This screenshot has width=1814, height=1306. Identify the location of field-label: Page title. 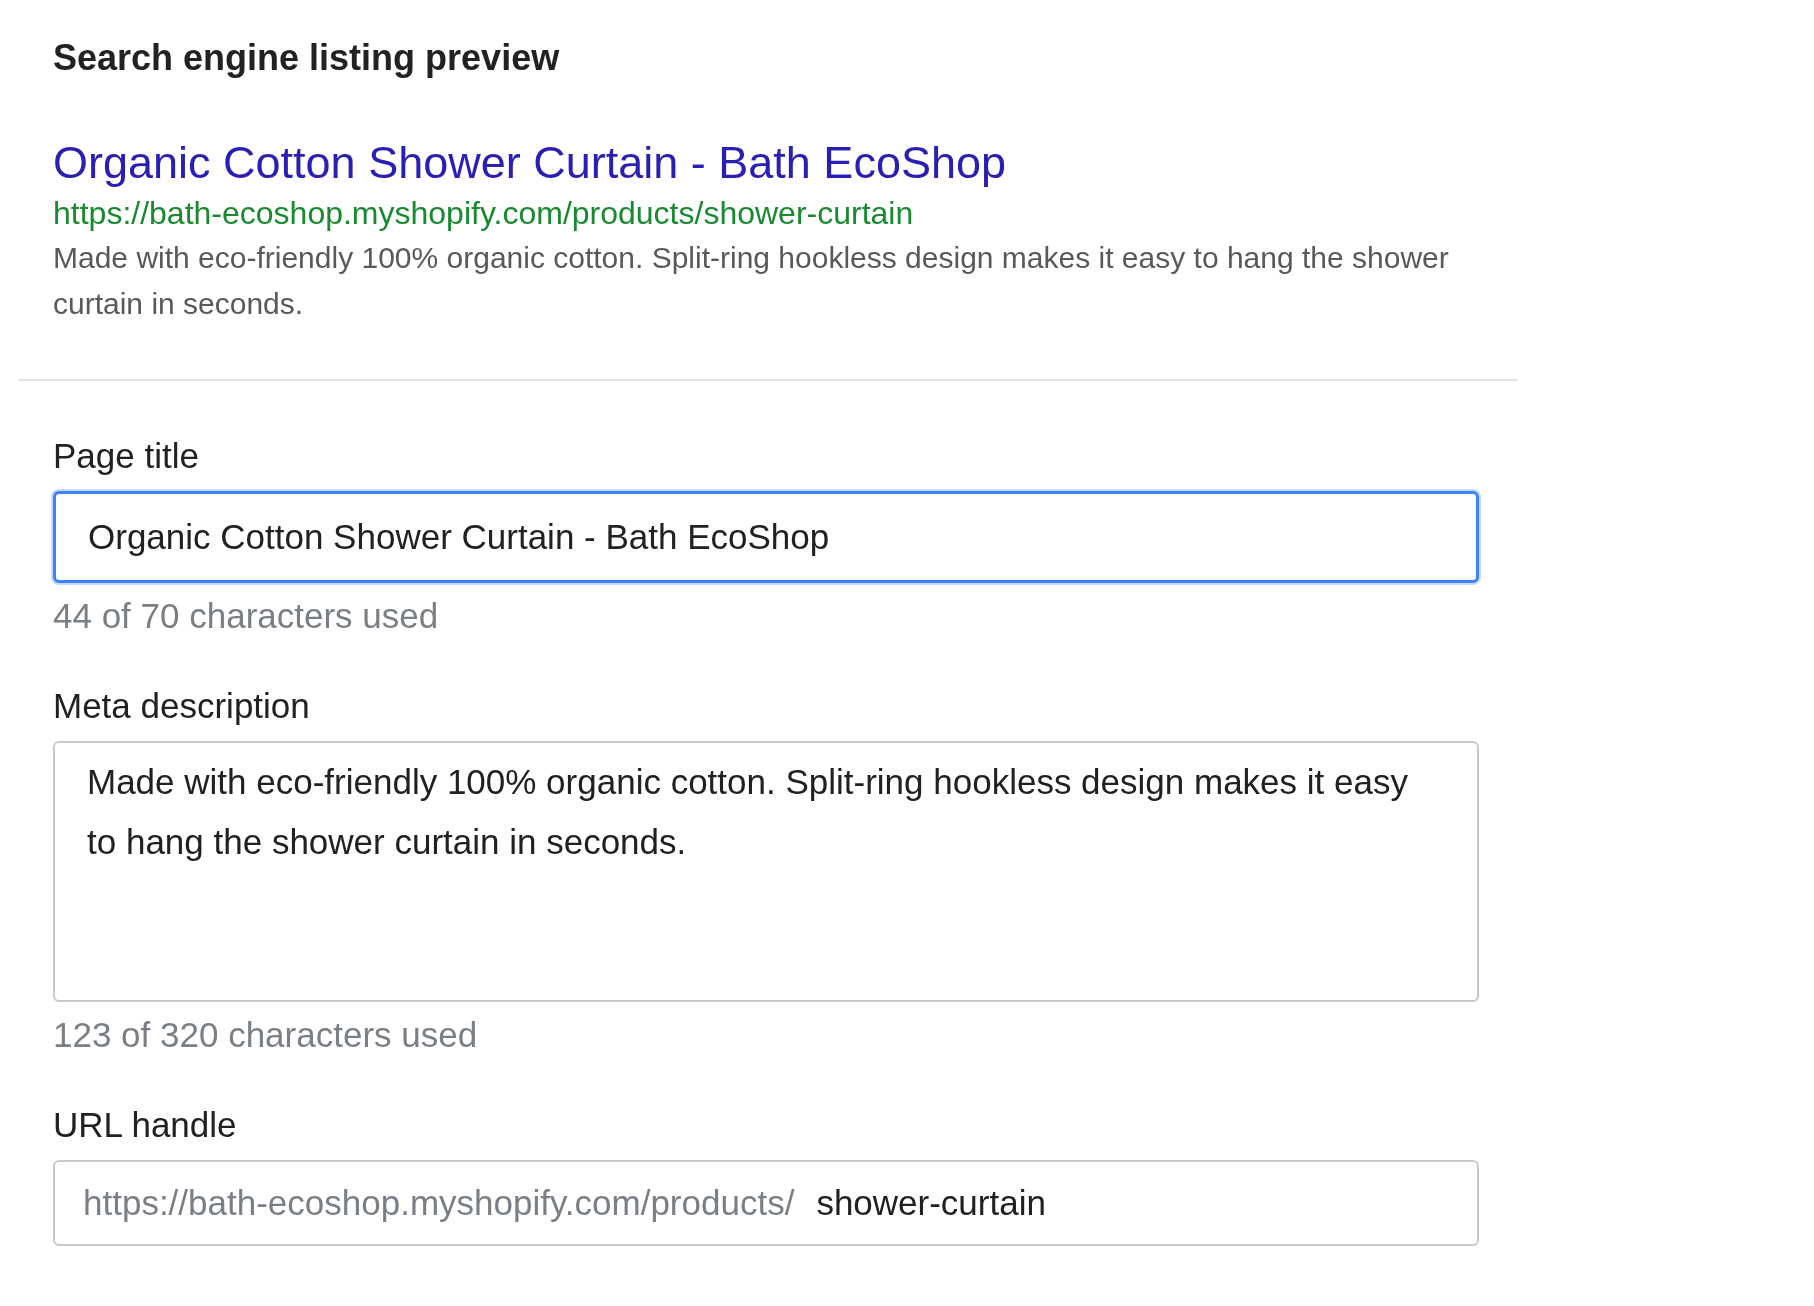
(126, 456).